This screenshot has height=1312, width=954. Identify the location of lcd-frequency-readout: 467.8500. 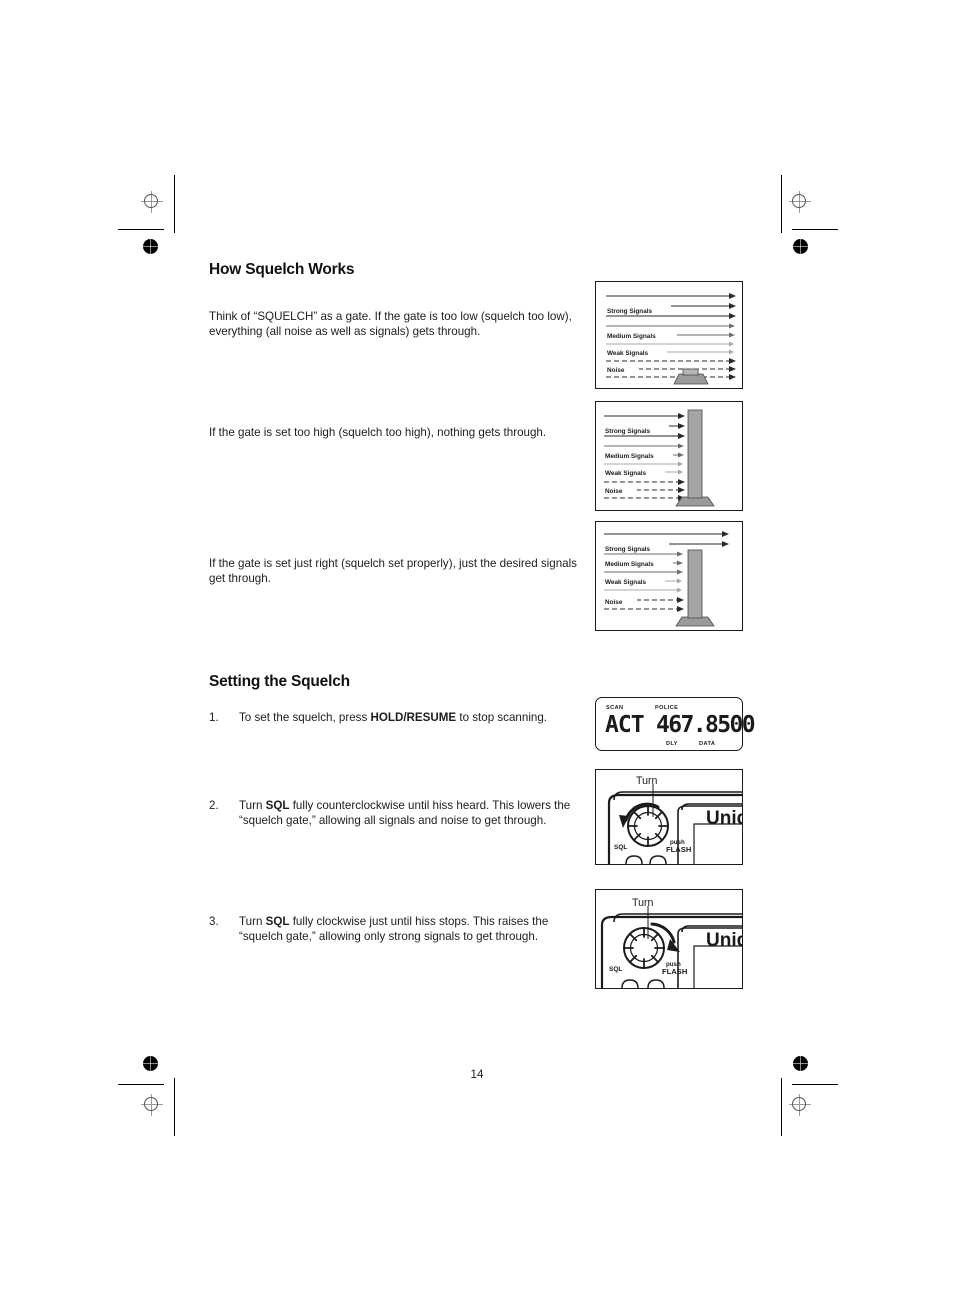
(706, 725).